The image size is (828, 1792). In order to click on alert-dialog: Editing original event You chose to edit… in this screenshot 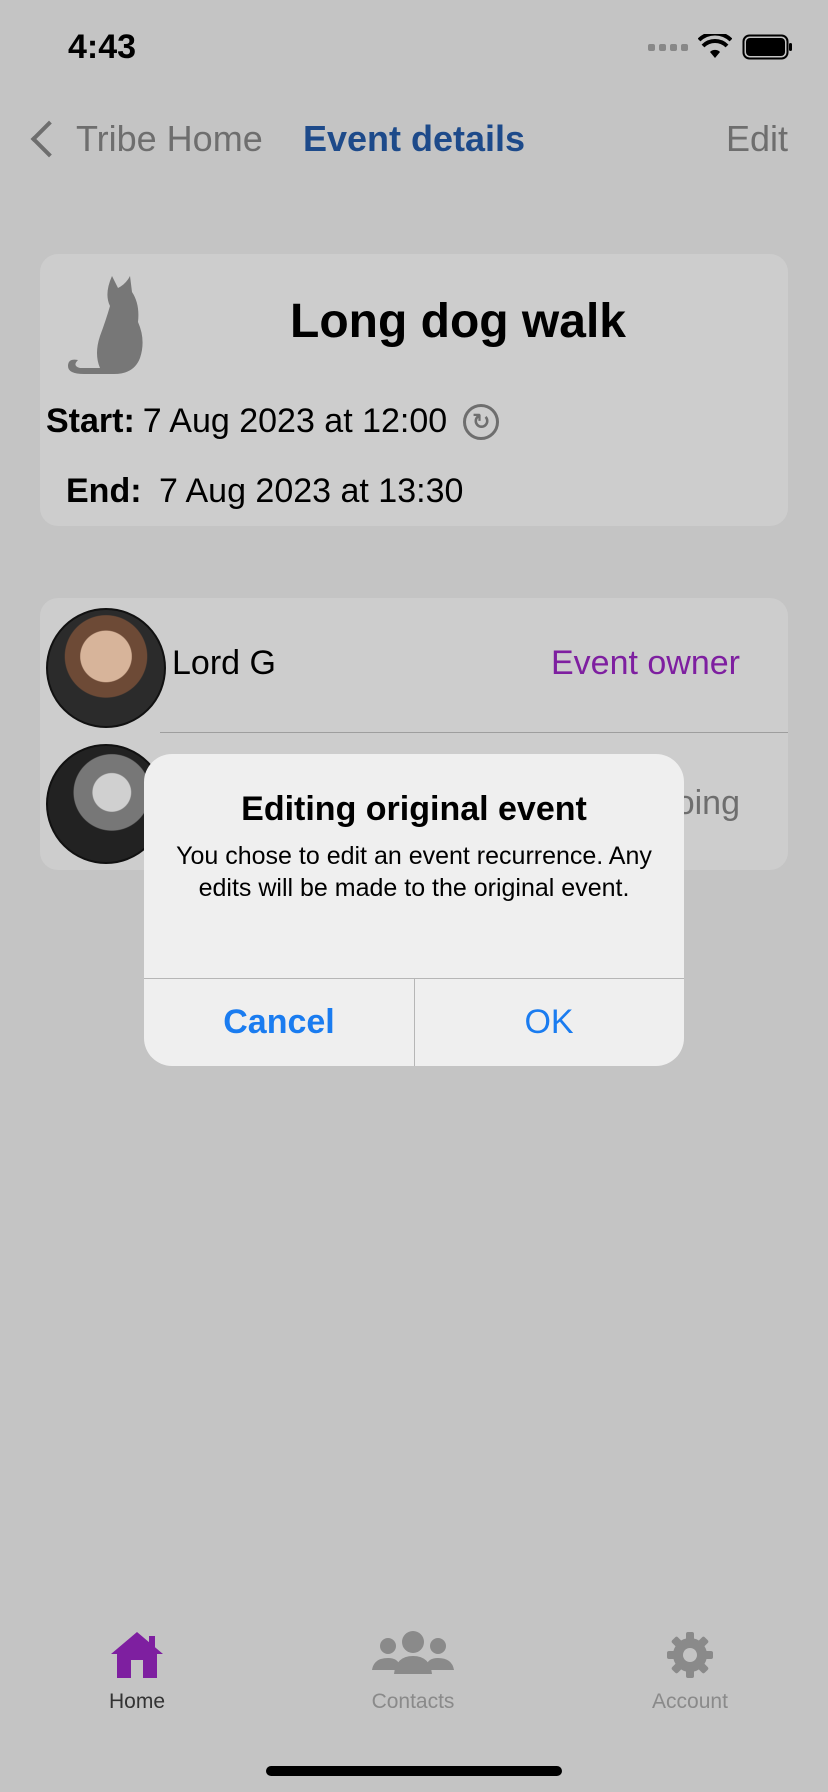, I will do `click(414, 910)`.